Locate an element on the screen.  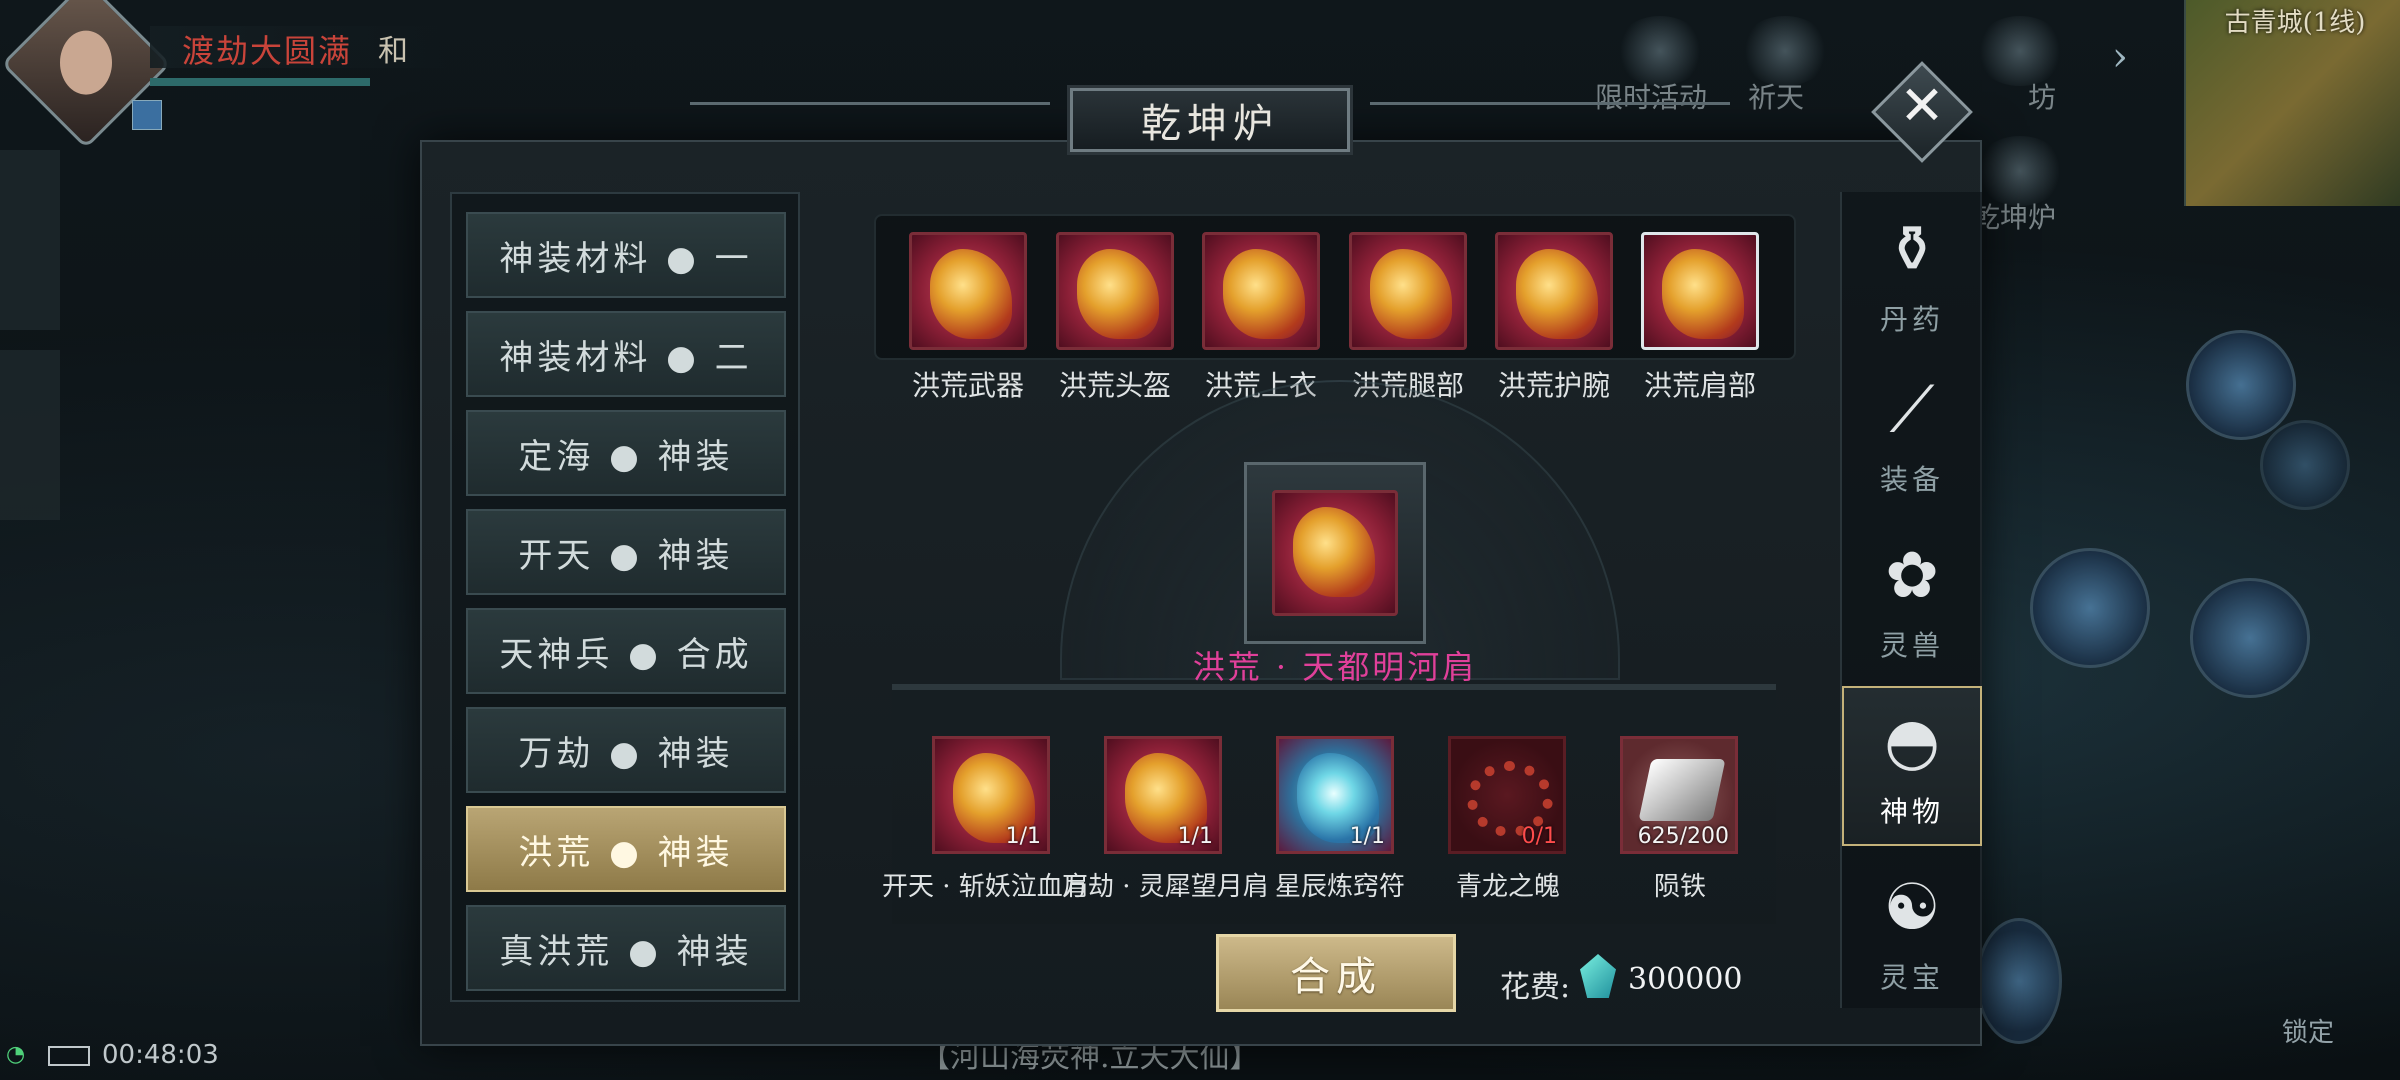
equip-label-weapon: 洪荒武器 is located at coordinates (967, 385).